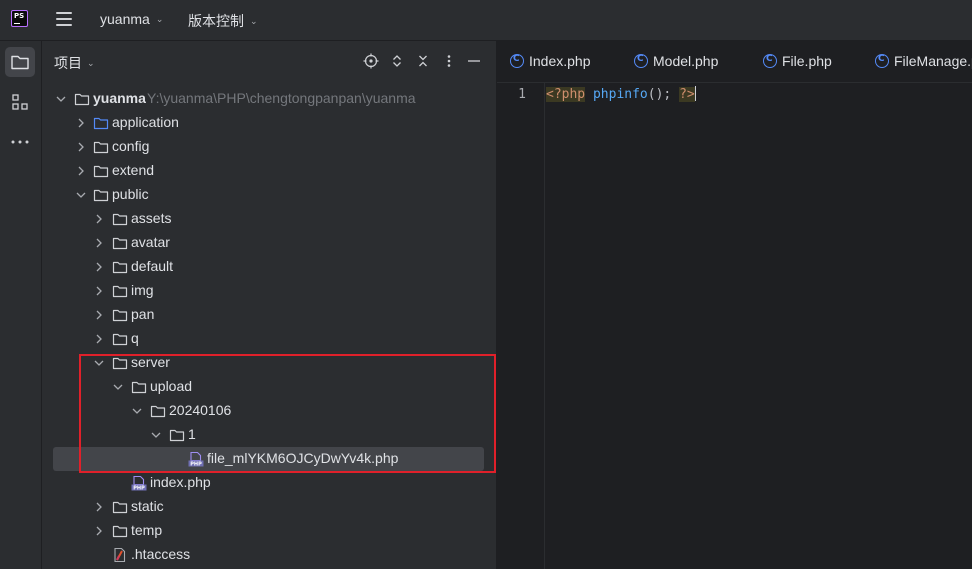 This screenshot has width=972, height=569. What do you see at coordinates (145, 122) in the screenshot?
I see `folder-label: application` at bounding box center [145, 122].